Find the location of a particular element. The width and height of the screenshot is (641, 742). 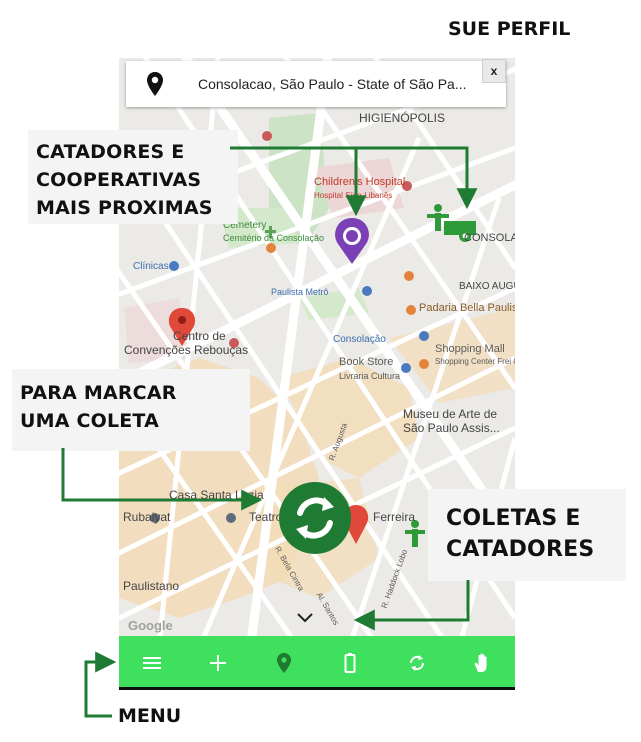

map-label: Casa Santa Luzia is located at coordinates (216, 495).